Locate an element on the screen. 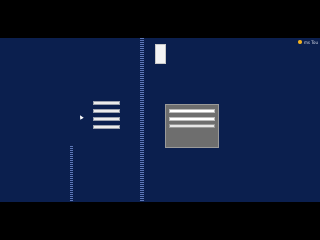 This screenshot has height=240, width=320. left-scrollbar is located at coordinates (71, 174).